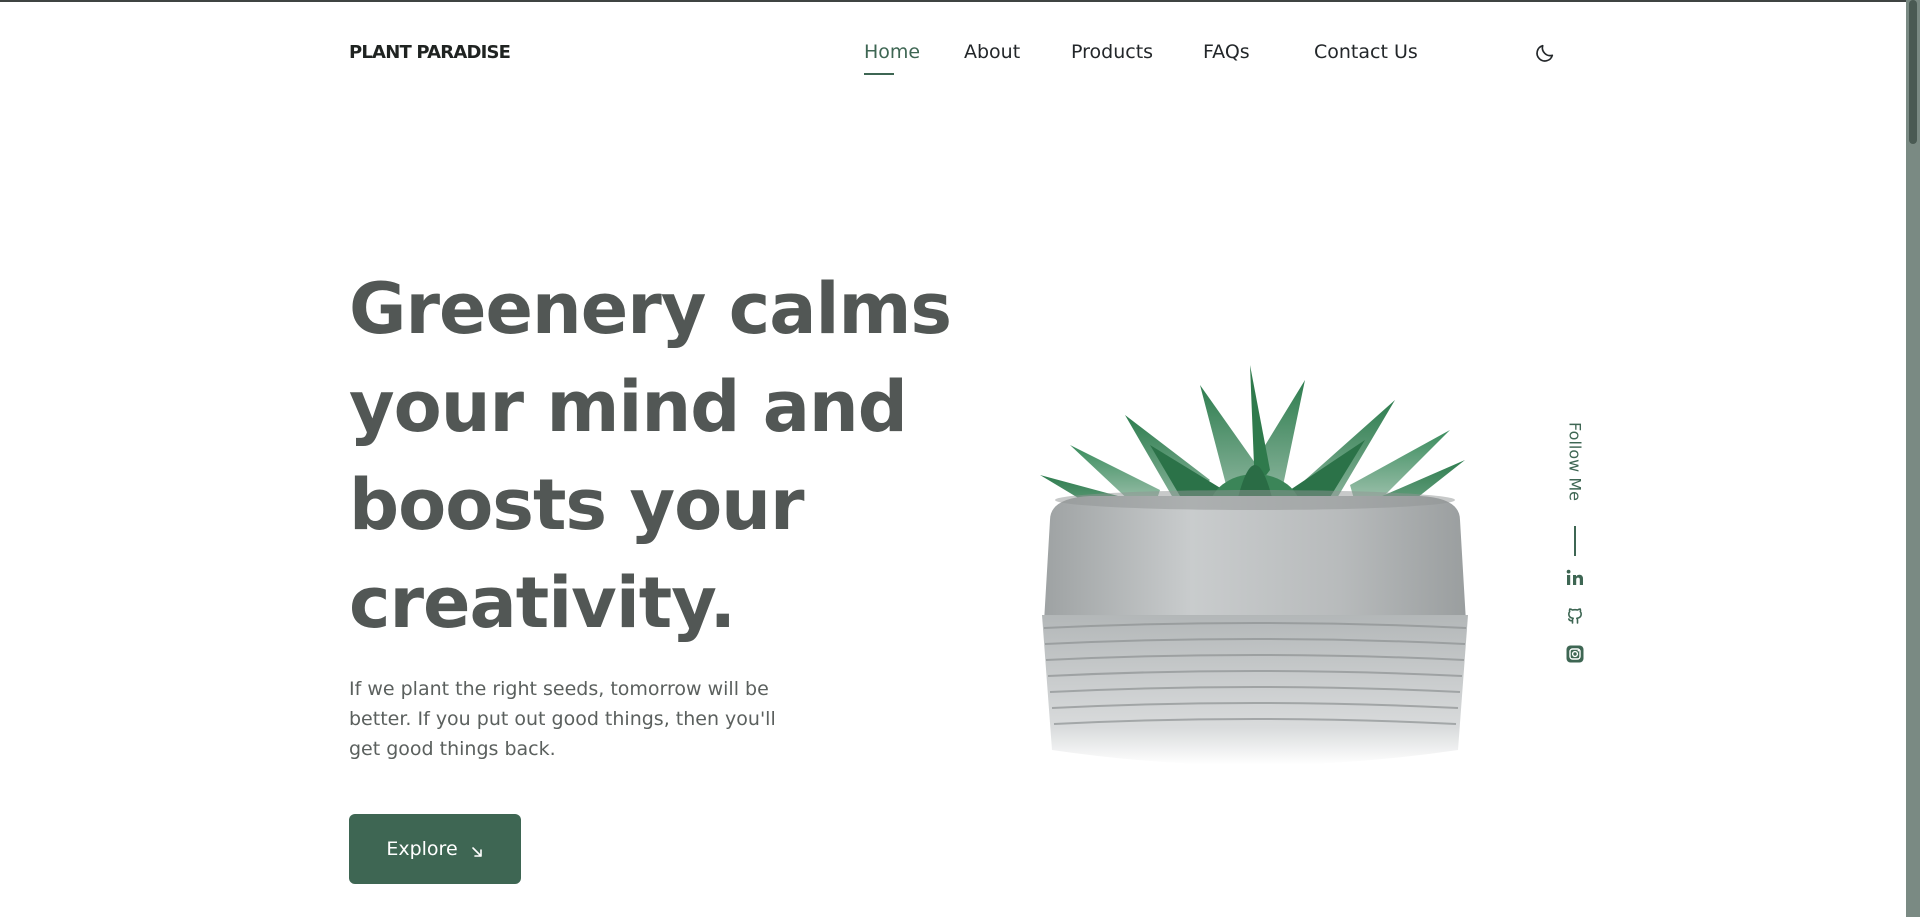 This screenshot has height=917, width=1920. I want to click on top-border, so click(960, 1).